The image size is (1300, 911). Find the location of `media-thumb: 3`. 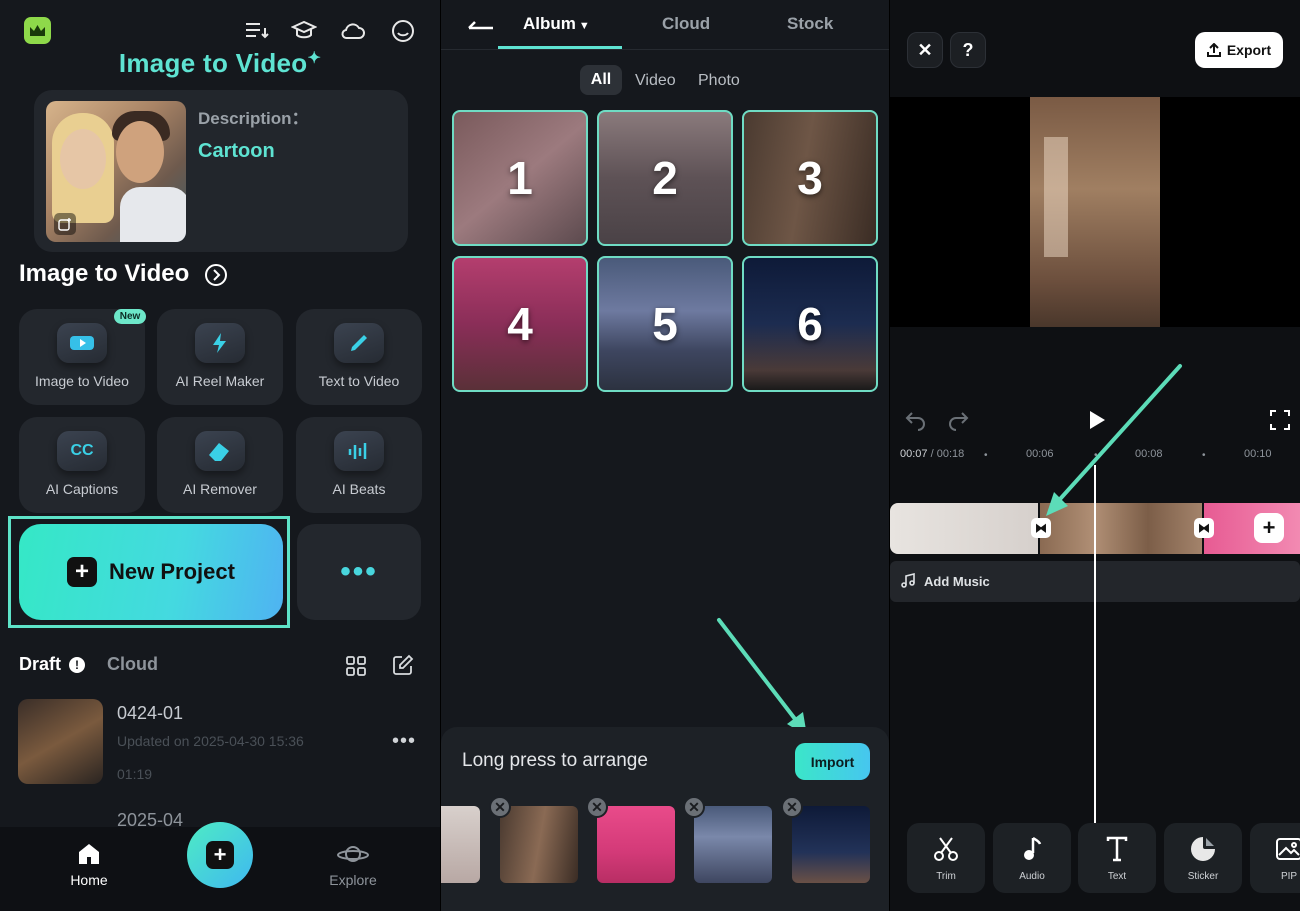

media-thumb: 3 is located at coordinates (810, 178).